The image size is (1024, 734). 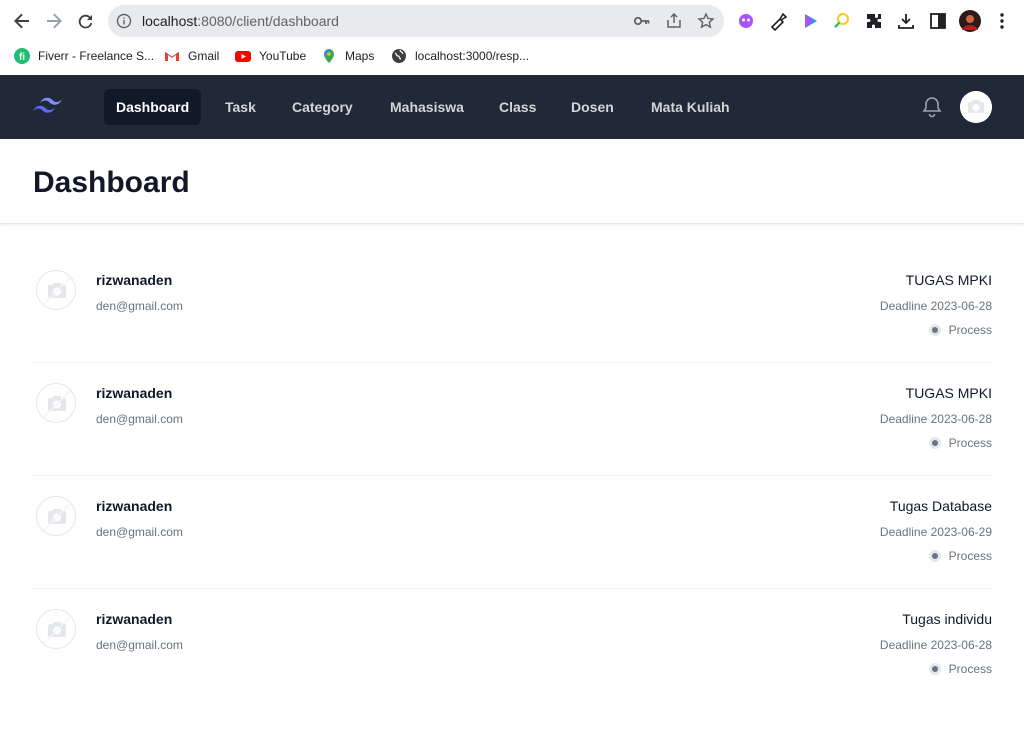 What do you see at coordinates (592, 107) in the screenshot?
I see `nav-dosen: Dosen` at bounding box center [592, 107].